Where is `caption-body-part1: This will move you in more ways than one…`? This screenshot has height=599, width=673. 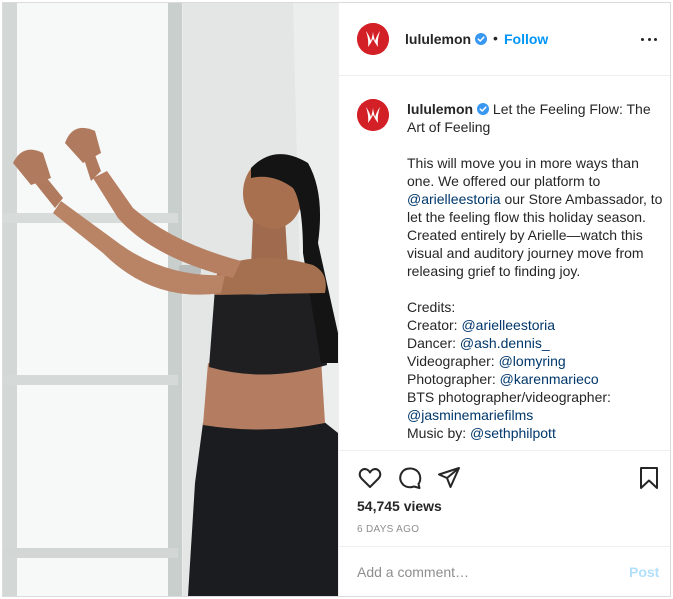 caption-body-part1: This will move you in more ways than one… is located at coordinates (523, 172).